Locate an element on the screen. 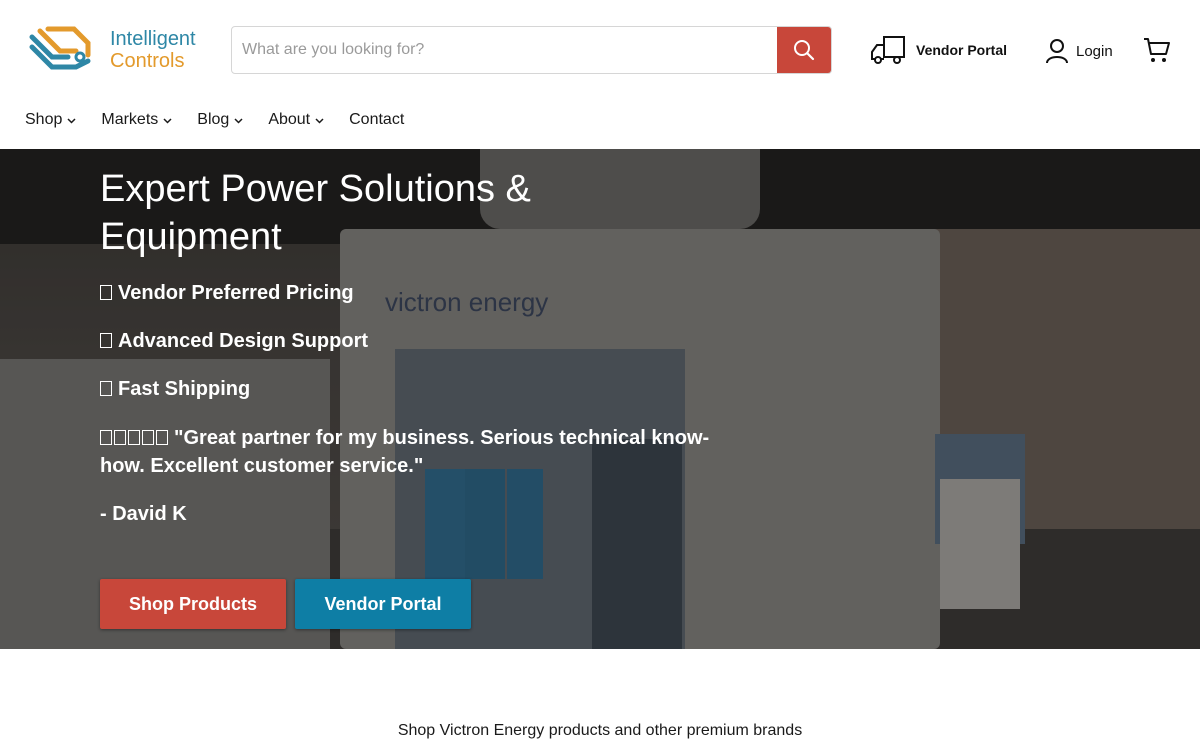 The width and height of the screenshot is (1200, 750). nav-label: Markets is located at coordinates (130, 119).